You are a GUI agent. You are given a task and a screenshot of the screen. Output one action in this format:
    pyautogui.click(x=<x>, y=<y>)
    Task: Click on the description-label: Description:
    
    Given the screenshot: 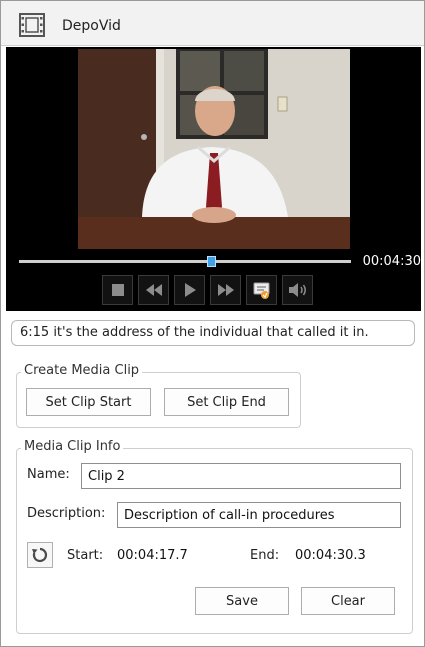 What is the action you would take?
    pyautogui.click(x=66, y=513)
    